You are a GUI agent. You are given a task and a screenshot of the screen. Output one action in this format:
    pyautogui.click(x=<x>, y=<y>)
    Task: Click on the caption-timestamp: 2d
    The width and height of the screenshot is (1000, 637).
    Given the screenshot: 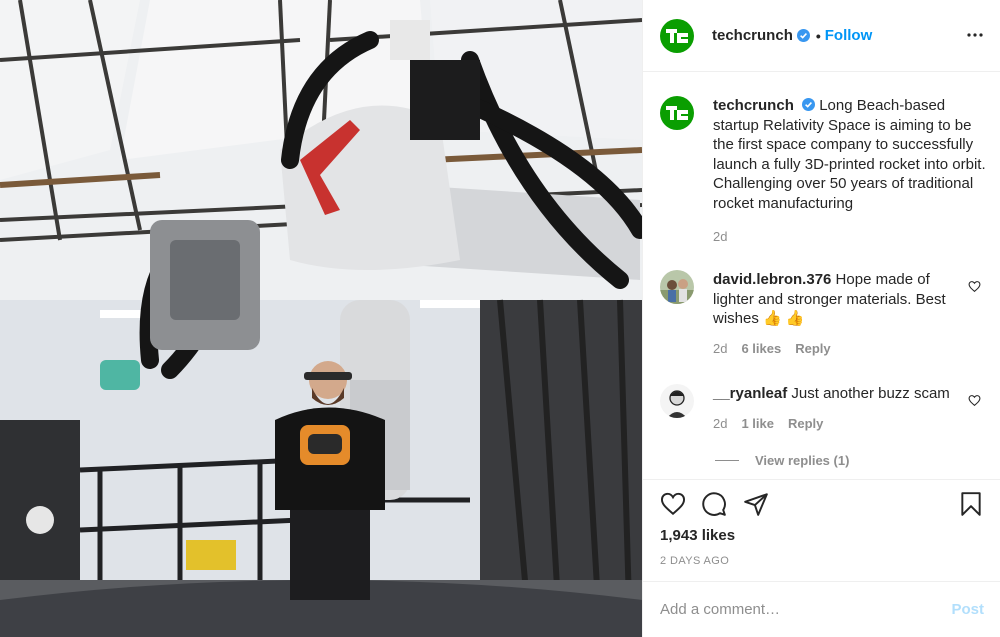 What is the action you would take?
    pyautogui.click(x=854, y=237)
    